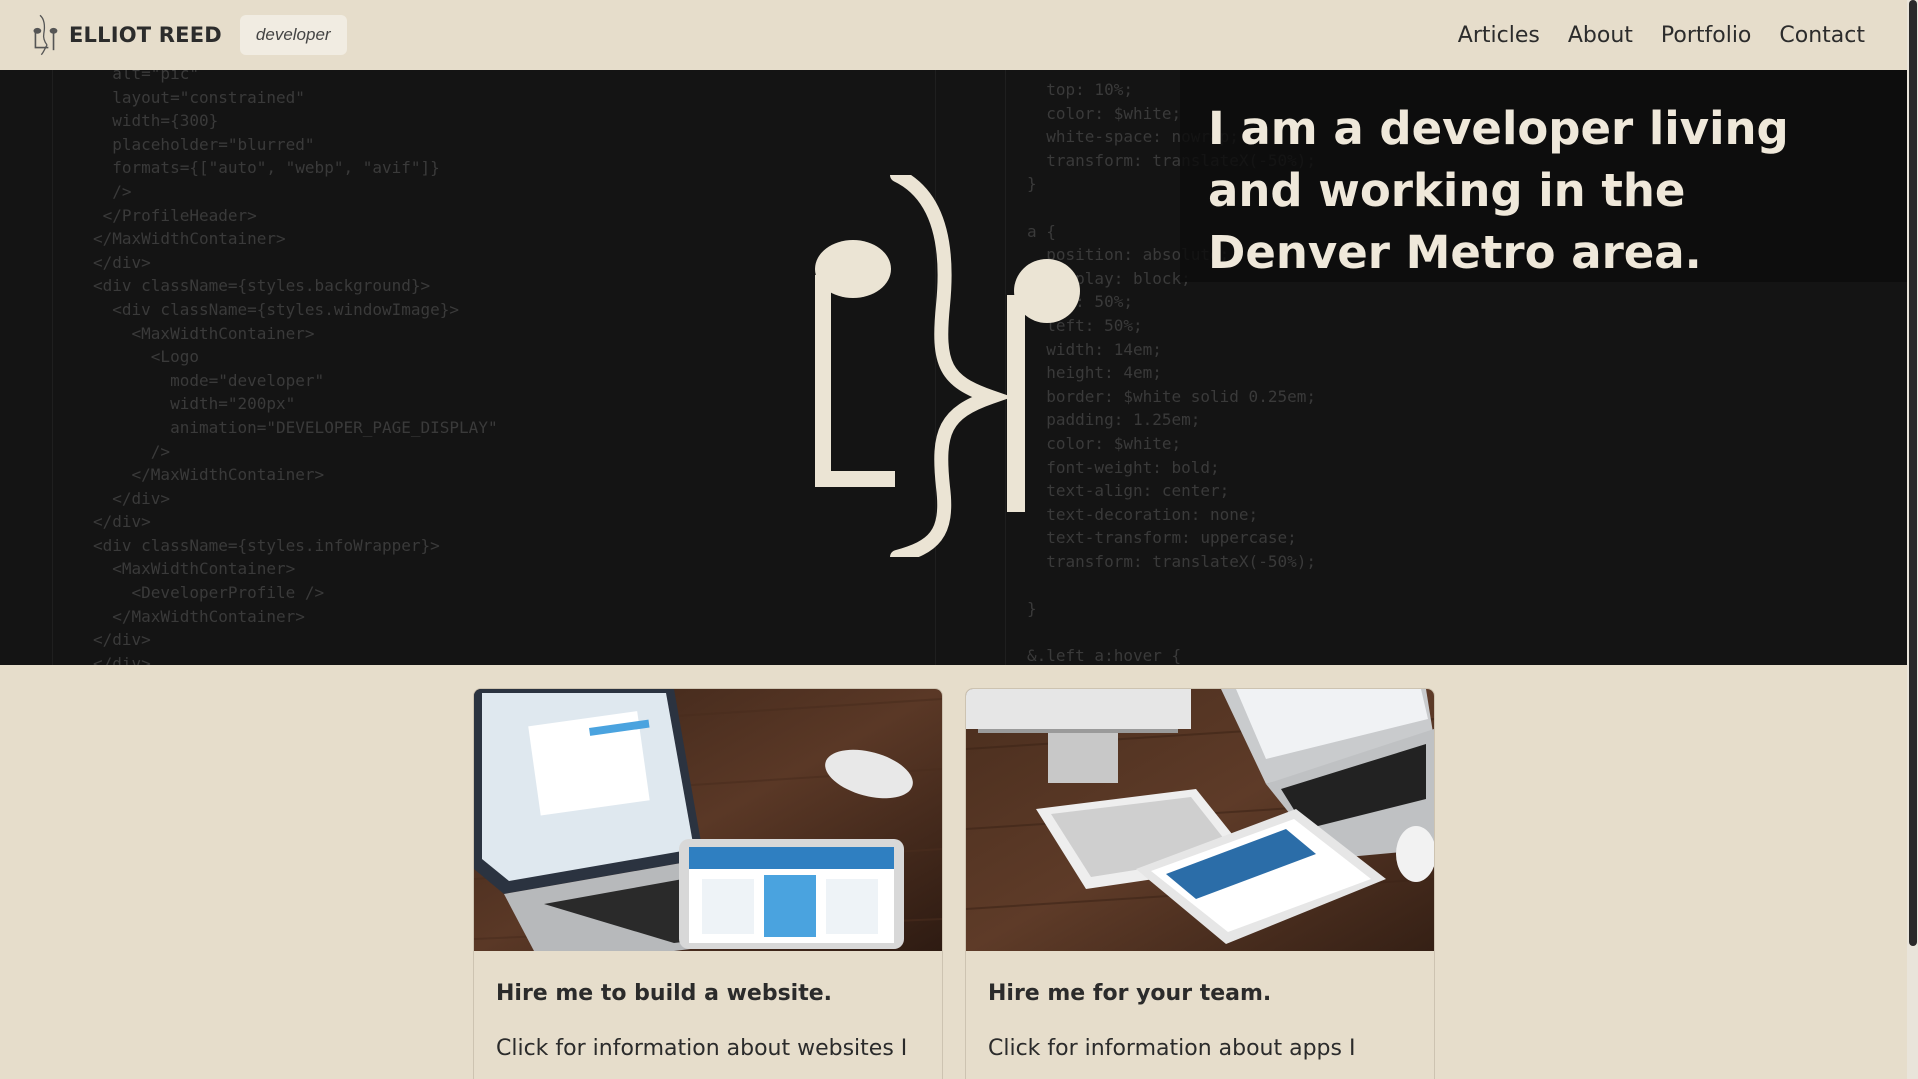 This screenshot has width=1918, height=1079. I want to click on hero-logo-icon, so click(947, 366).